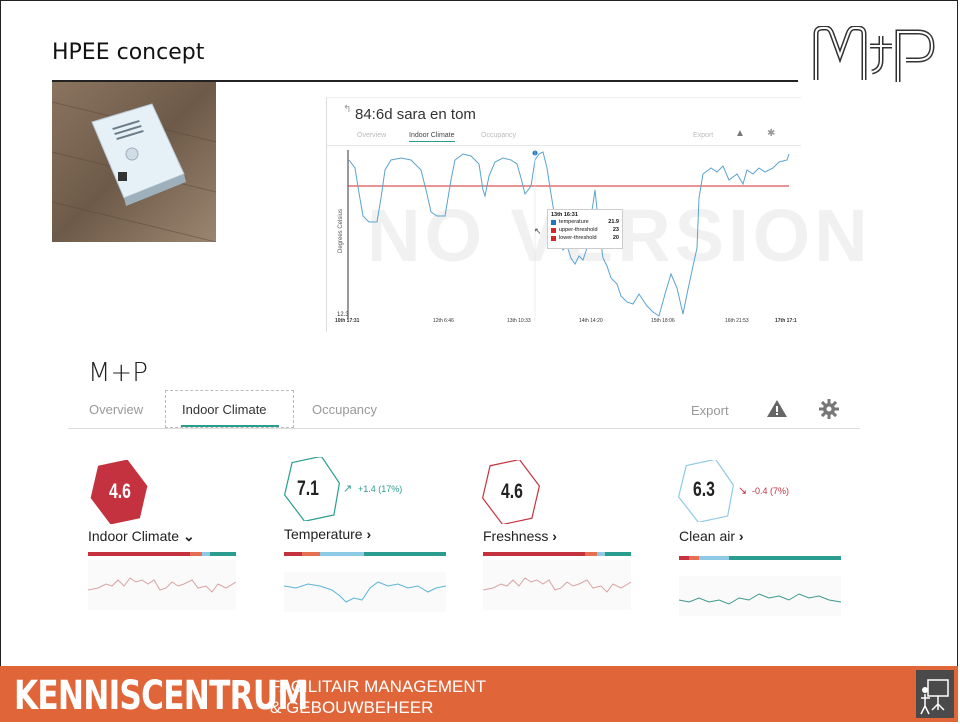 This screenshot has width=960, height=724. Describe the element at coordinates (538, 231) in the screenshot. I see `cursor-icon: ↖` at that location.